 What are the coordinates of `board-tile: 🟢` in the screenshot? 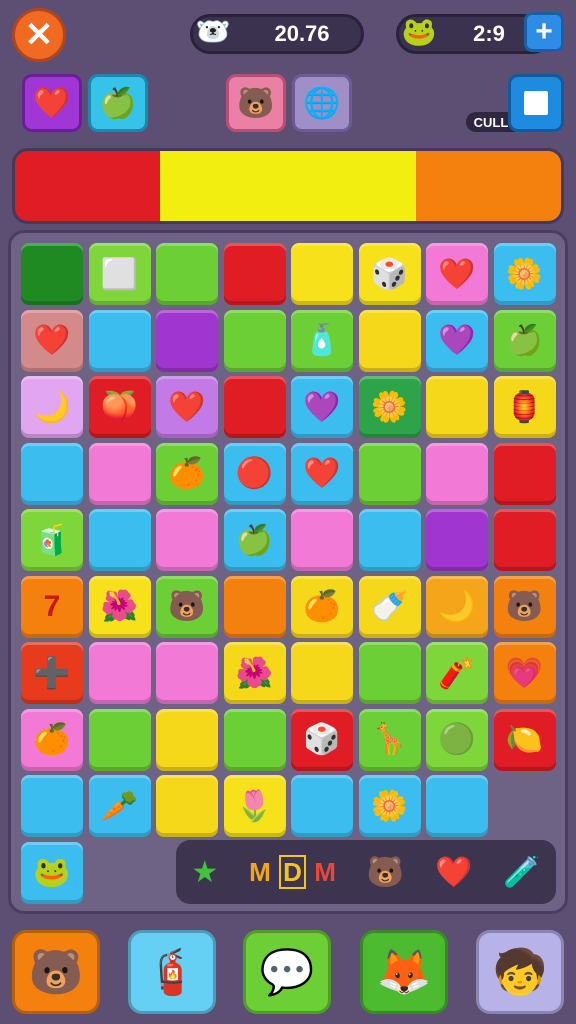 It's located at (457, 739).